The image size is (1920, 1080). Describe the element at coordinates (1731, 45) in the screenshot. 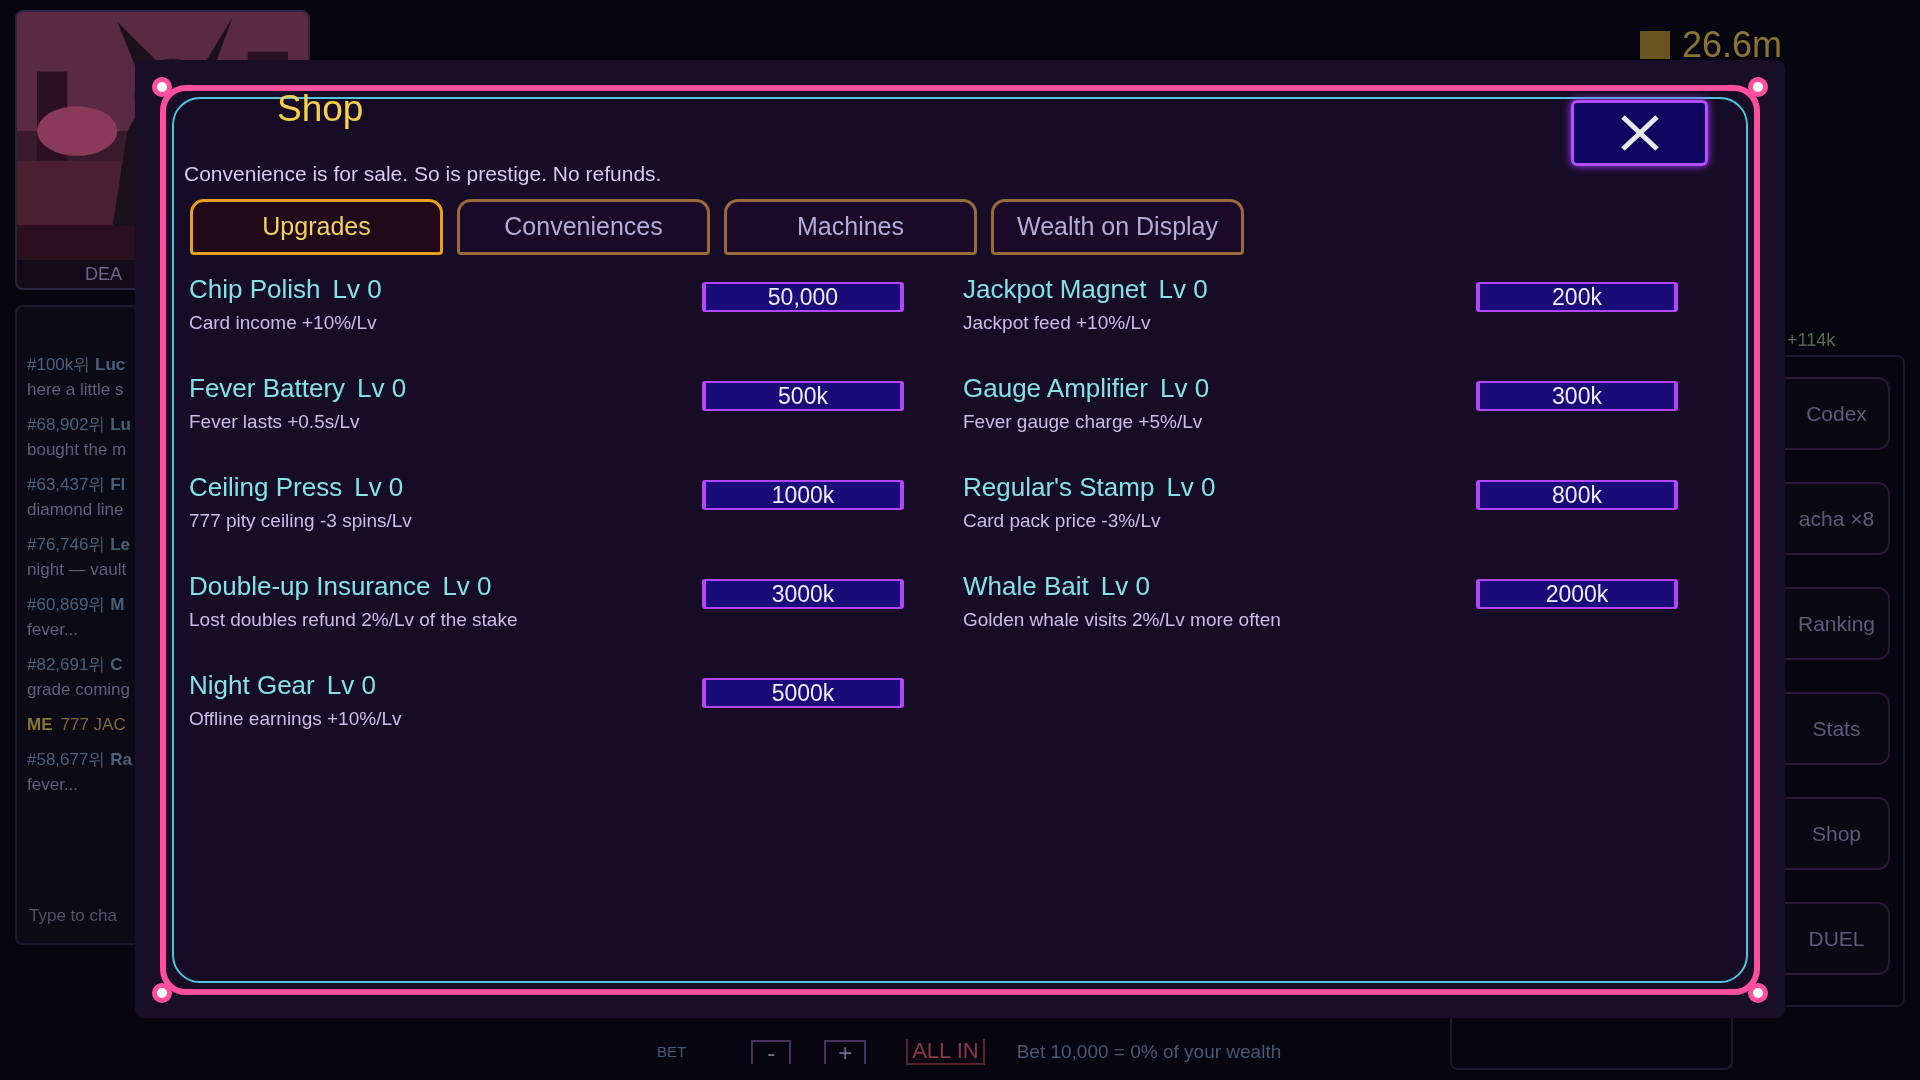

I see `wealth-amount: 26.6m` at that location.